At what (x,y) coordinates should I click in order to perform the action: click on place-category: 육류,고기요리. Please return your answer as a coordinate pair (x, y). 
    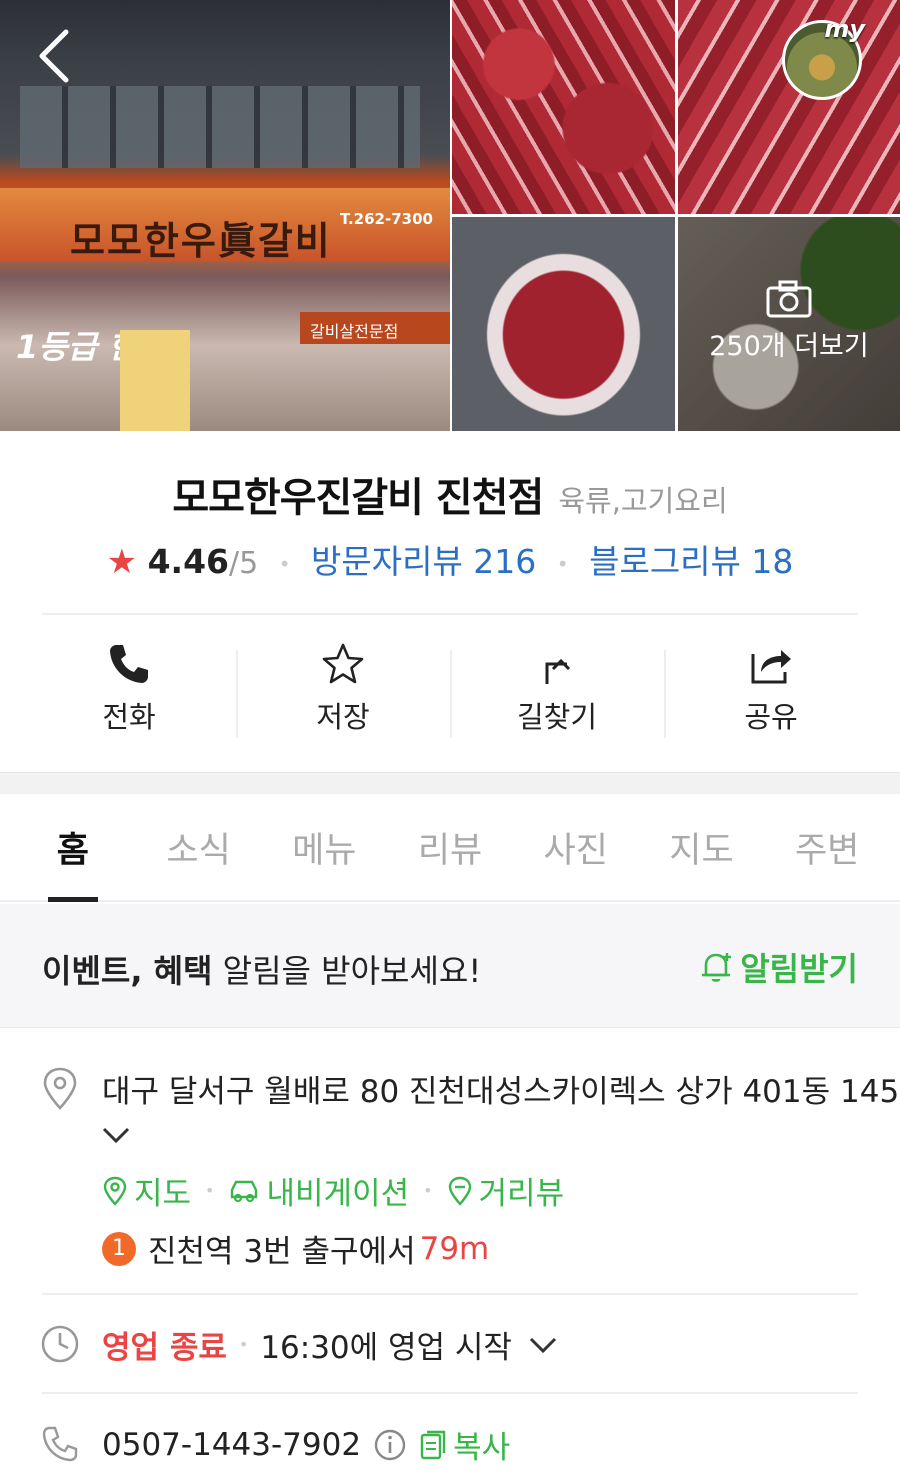
    Looking at the image, I should click on (643, 501).